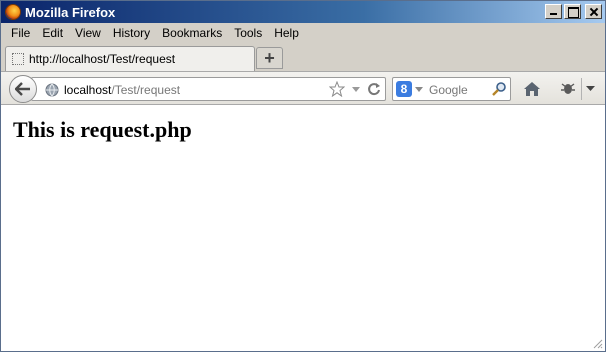 The height and width of the screenshot is (352, 606). I want to click on back-button, so click(23, 89).